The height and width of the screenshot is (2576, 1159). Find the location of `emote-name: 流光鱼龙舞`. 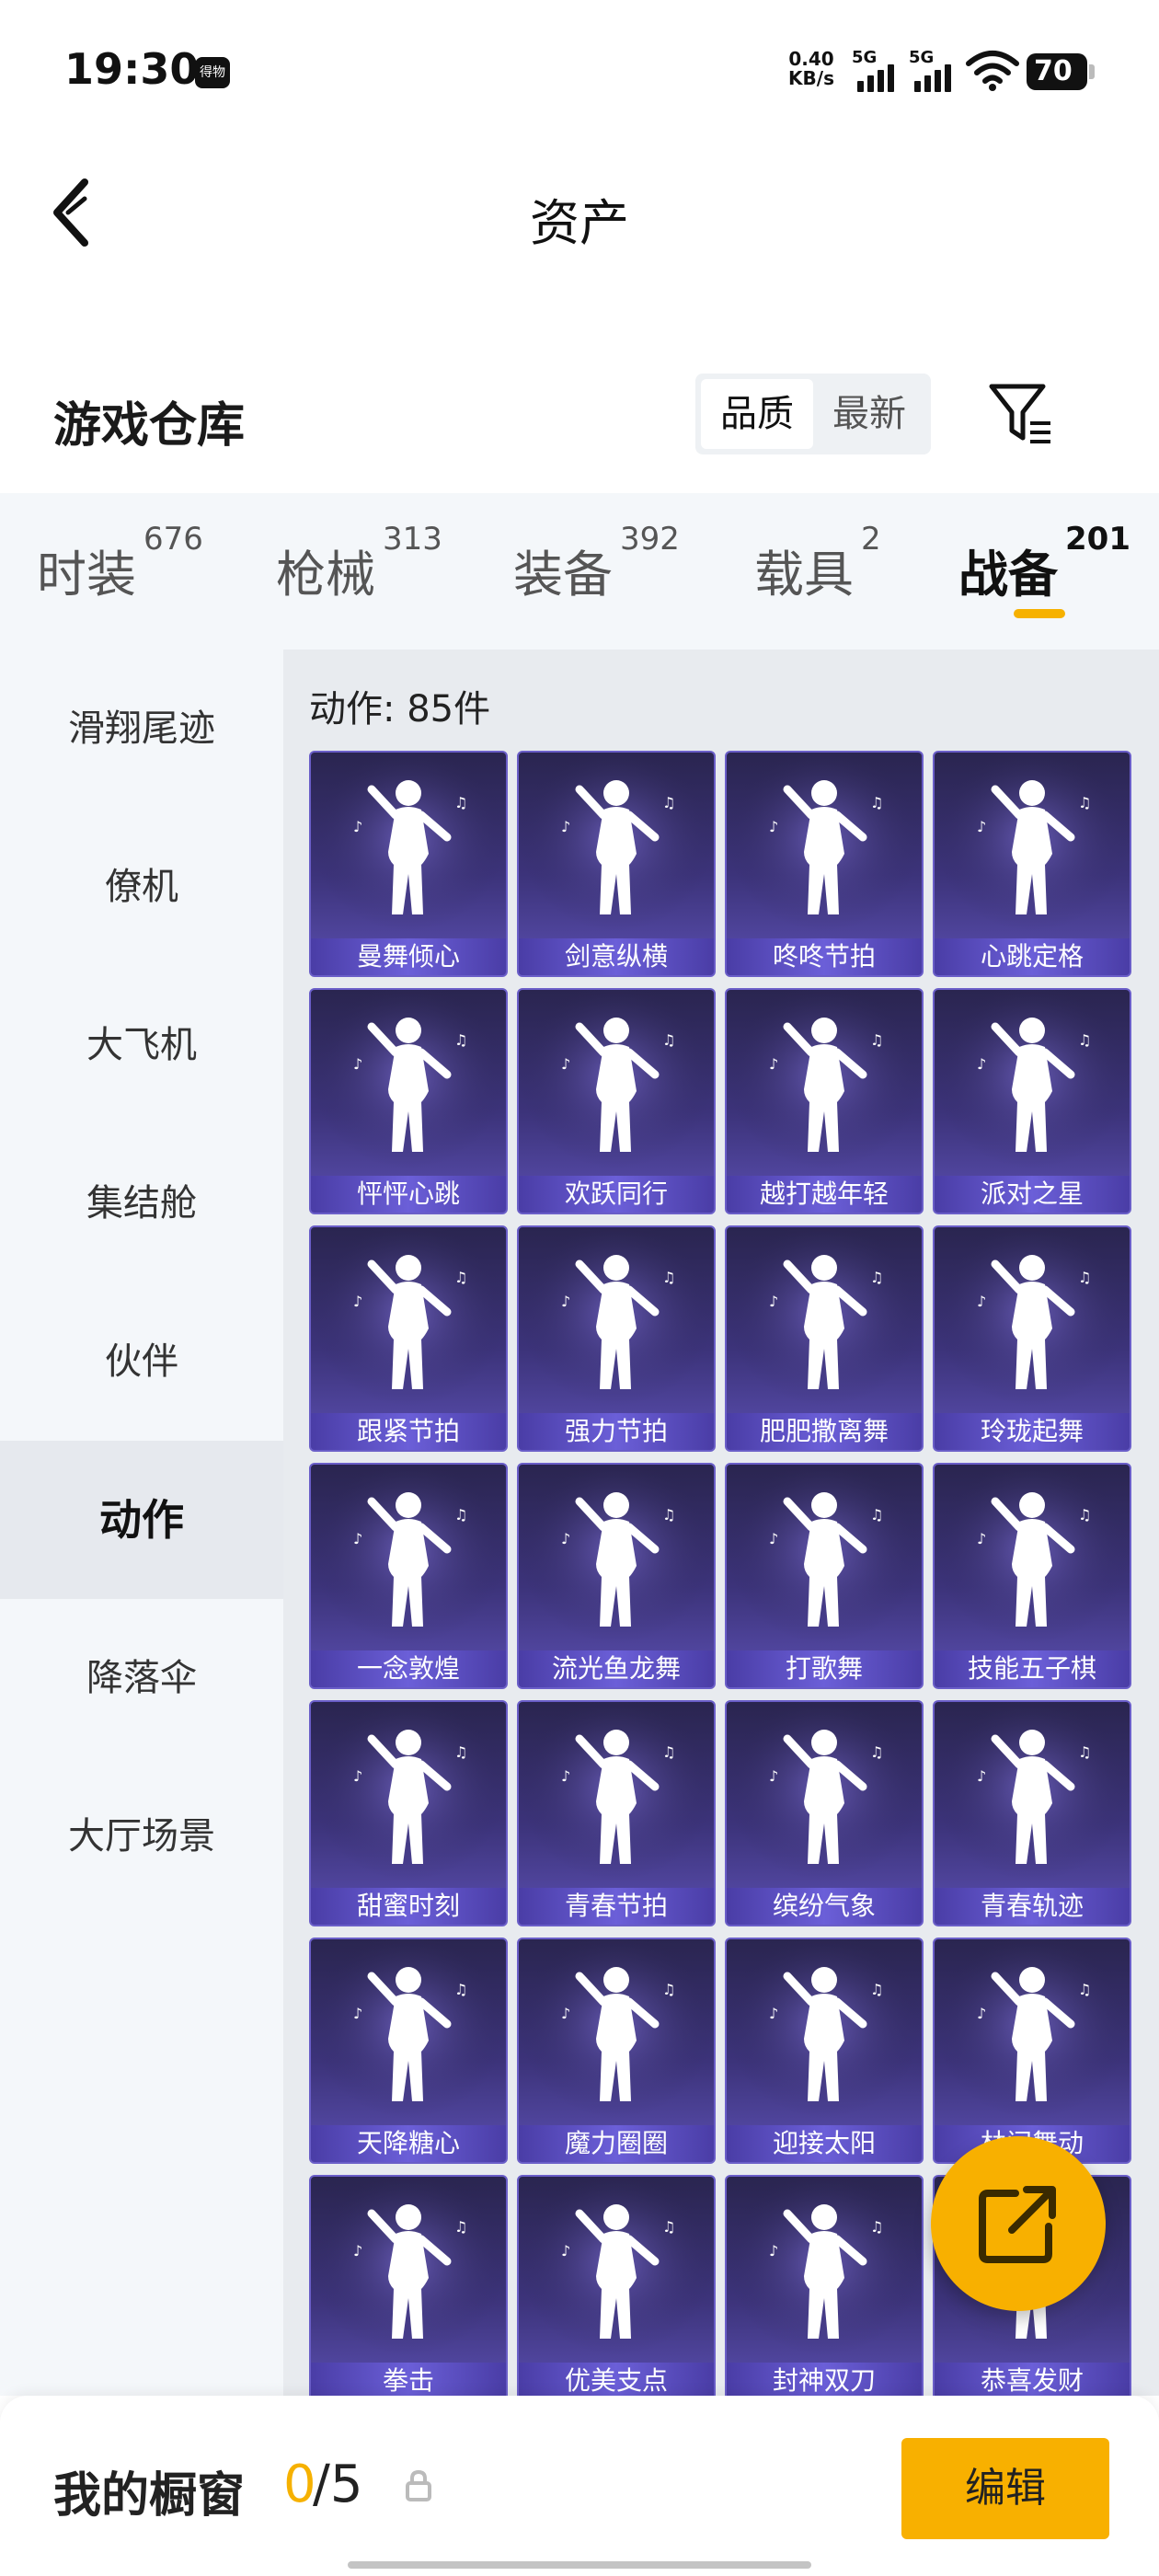

emote-name: 流光鱼龙舞 is located at coordinates (616, 1668).